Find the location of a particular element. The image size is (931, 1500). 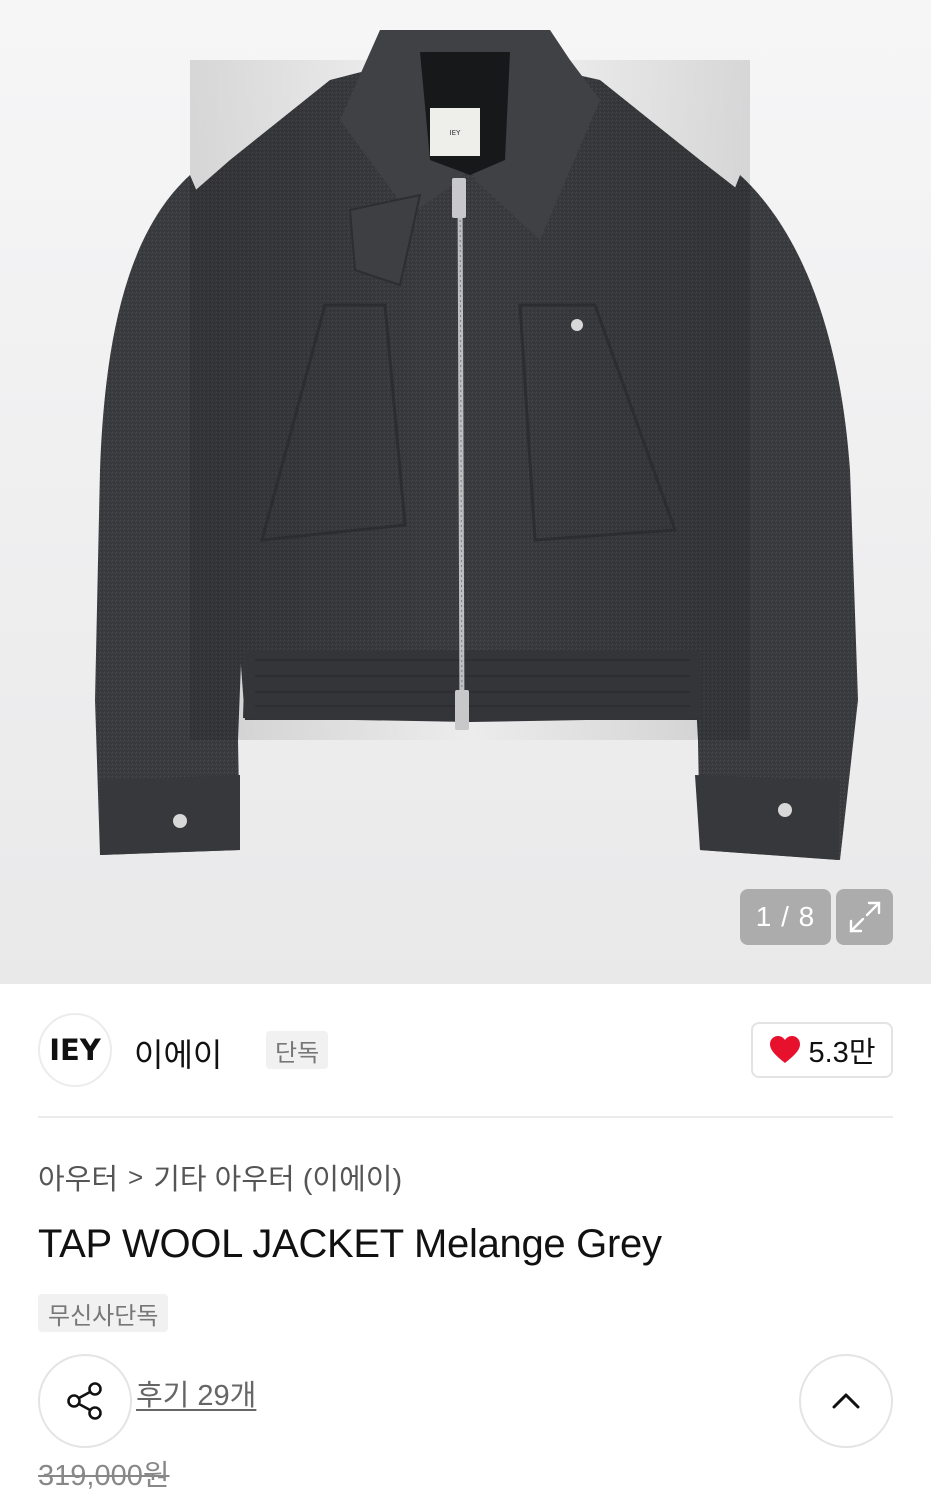

breadcrumb-category: 아우터 is located at coordinates (78, 1177).